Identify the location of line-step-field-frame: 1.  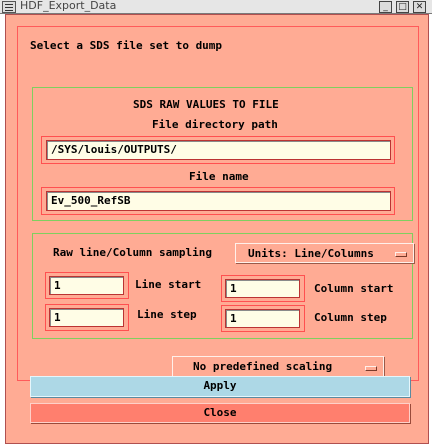
(87, 317).